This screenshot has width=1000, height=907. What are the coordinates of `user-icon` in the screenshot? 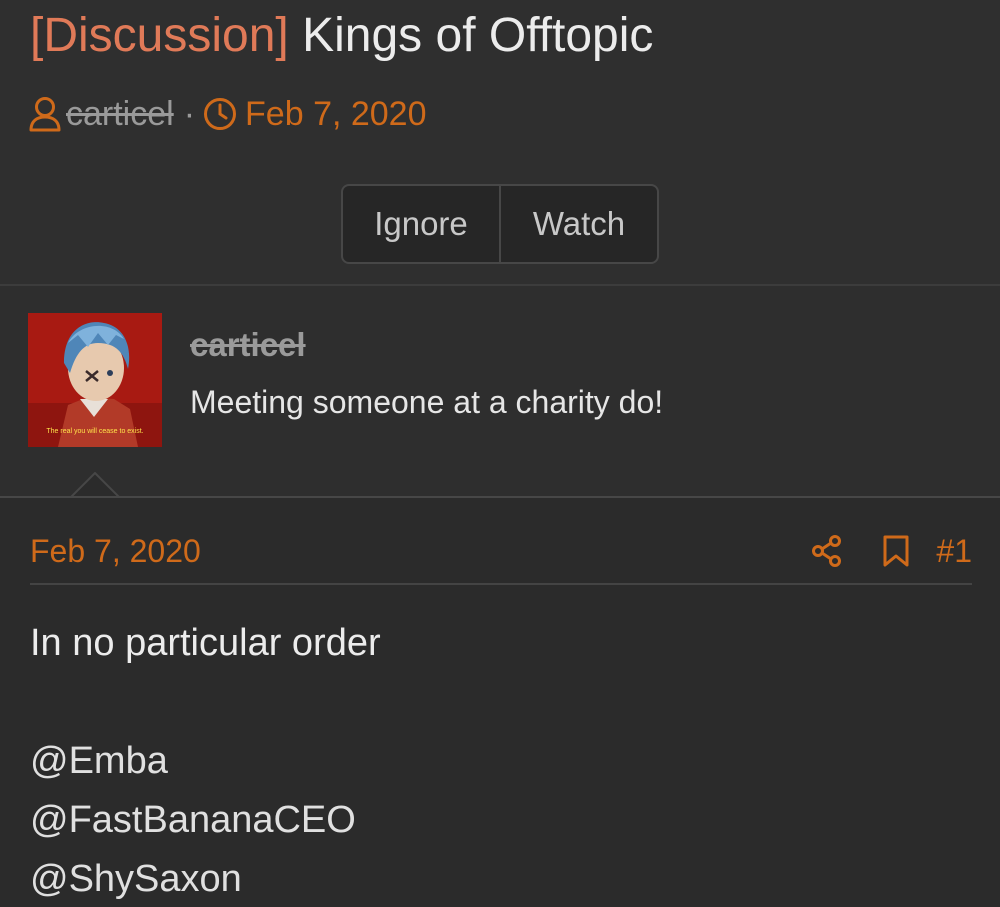 It's located at (45, 114).